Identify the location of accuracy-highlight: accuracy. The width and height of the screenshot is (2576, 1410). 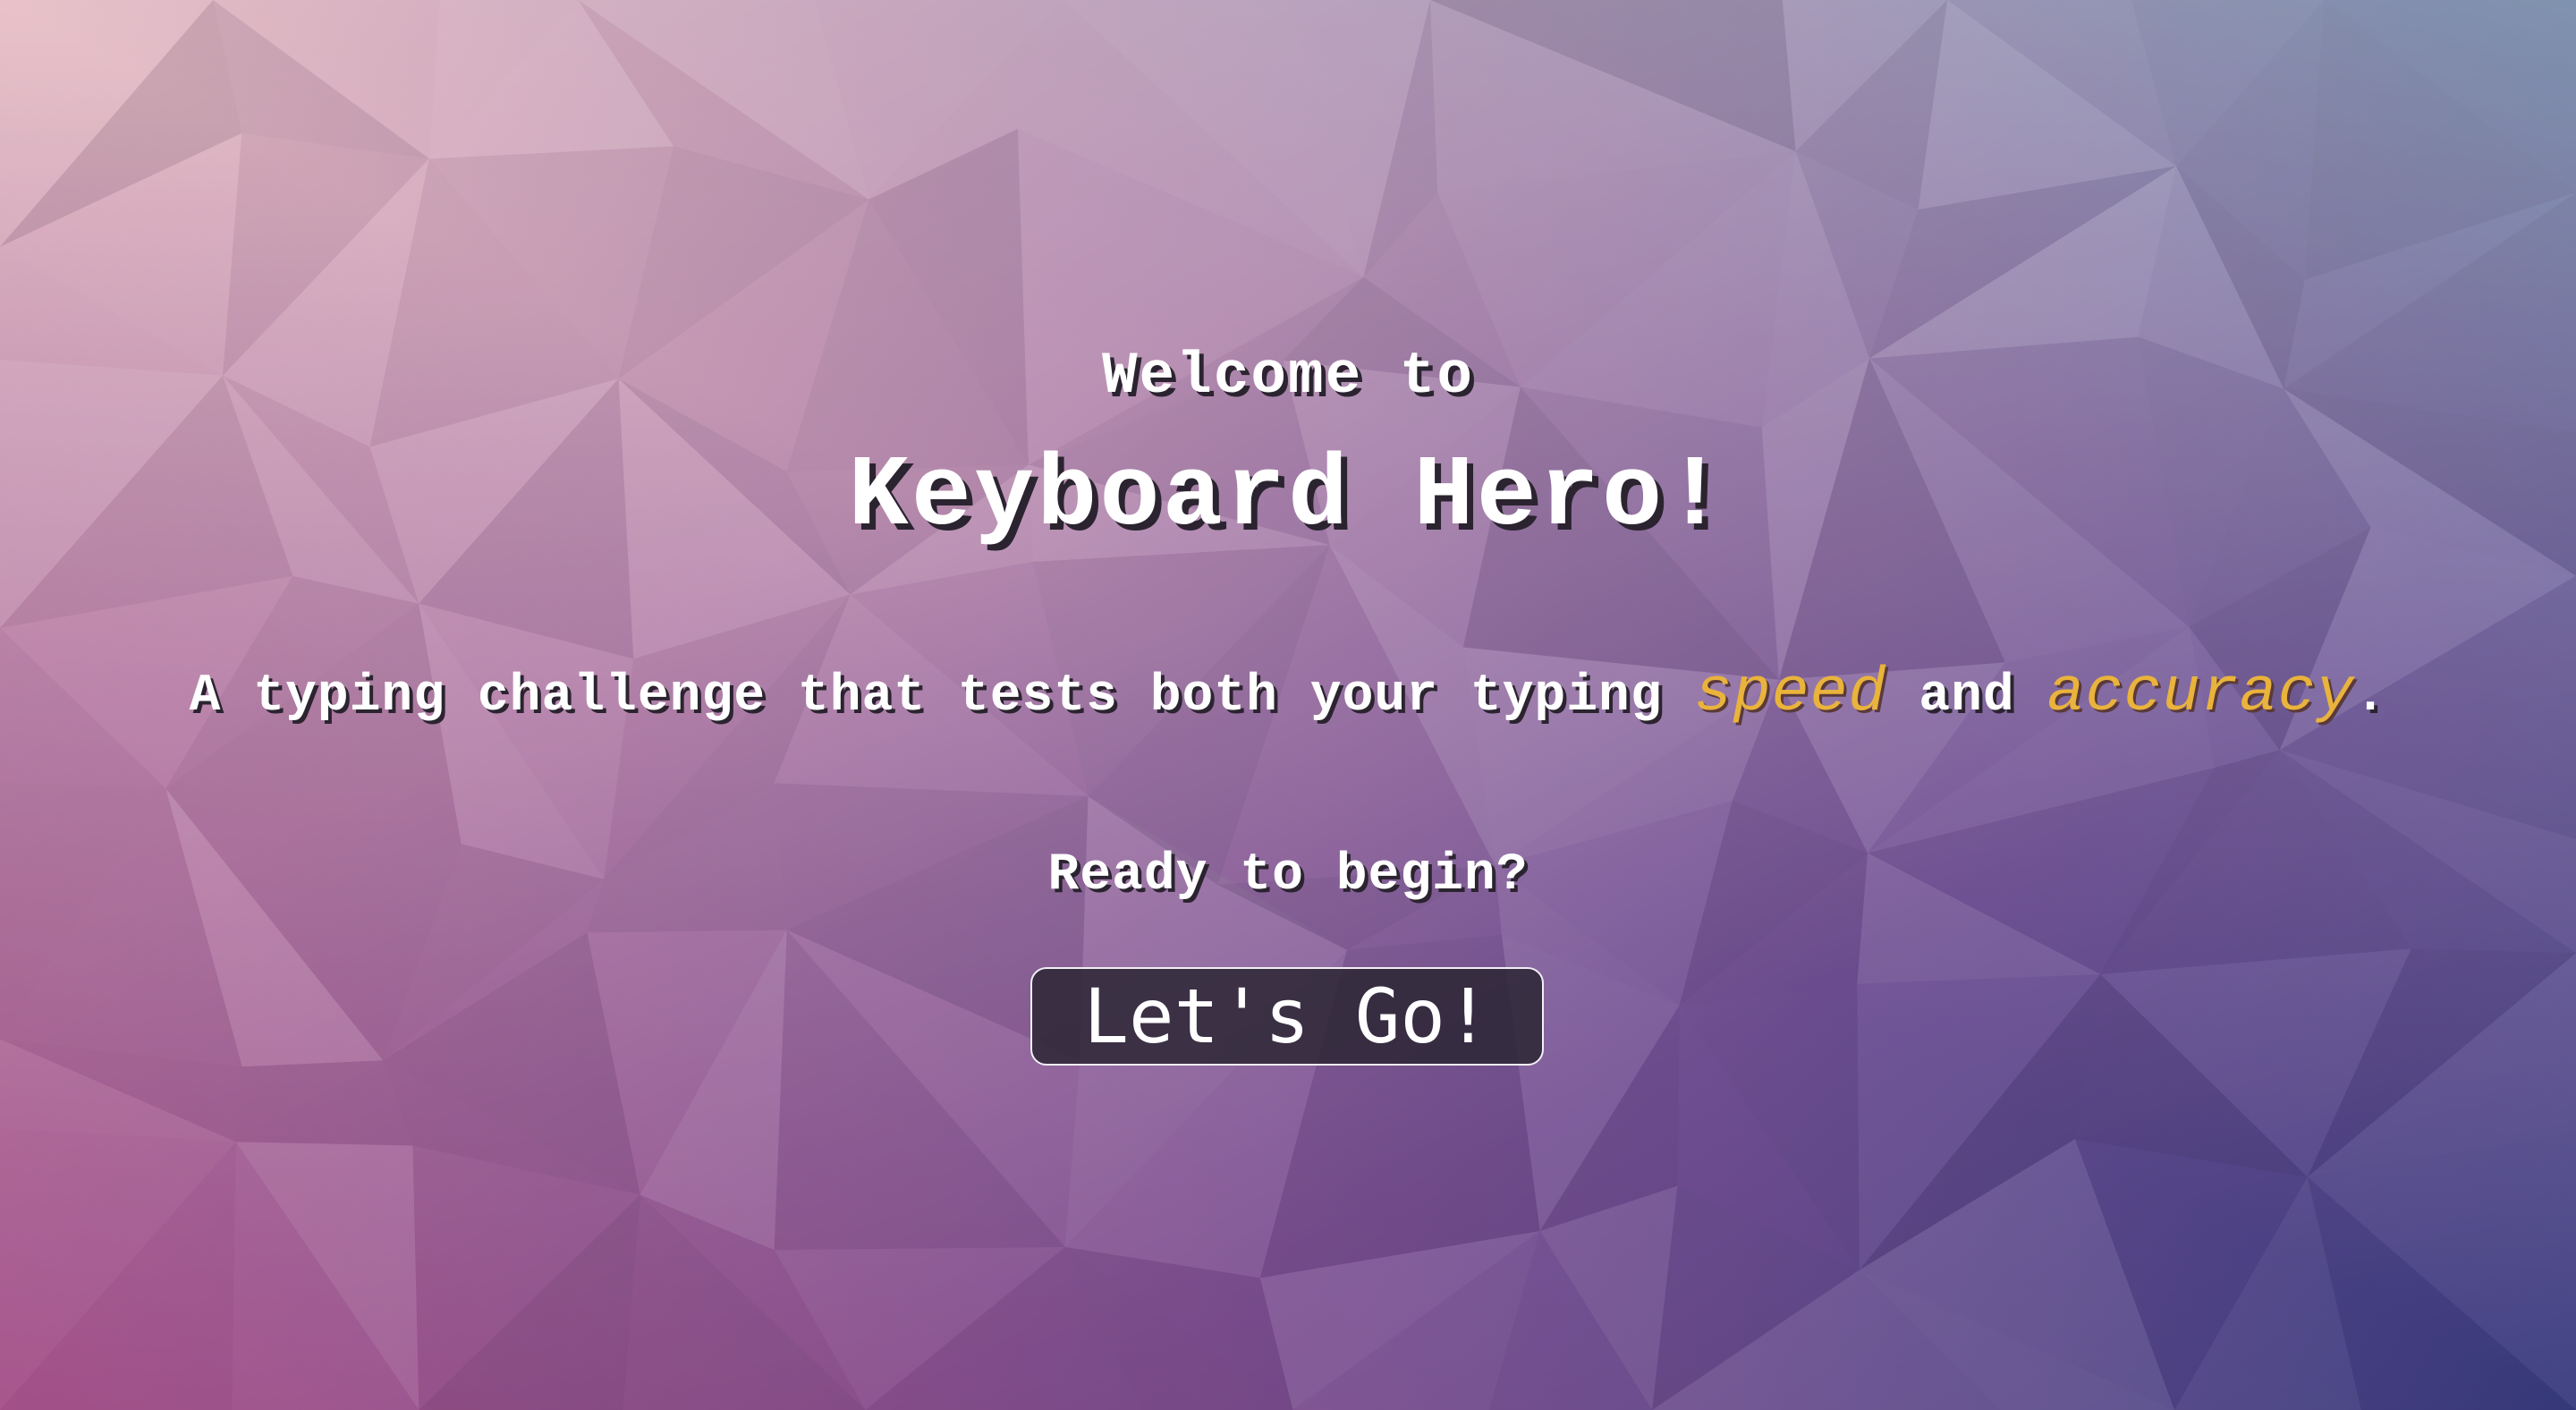
(2200, 694).